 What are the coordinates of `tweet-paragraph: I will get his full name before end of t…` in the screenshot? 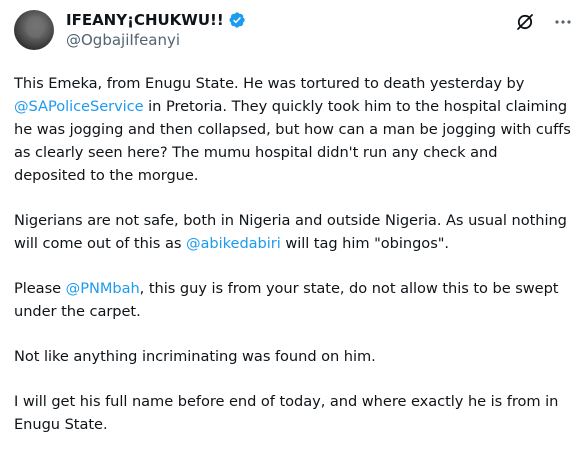 It's located at (293, 413).